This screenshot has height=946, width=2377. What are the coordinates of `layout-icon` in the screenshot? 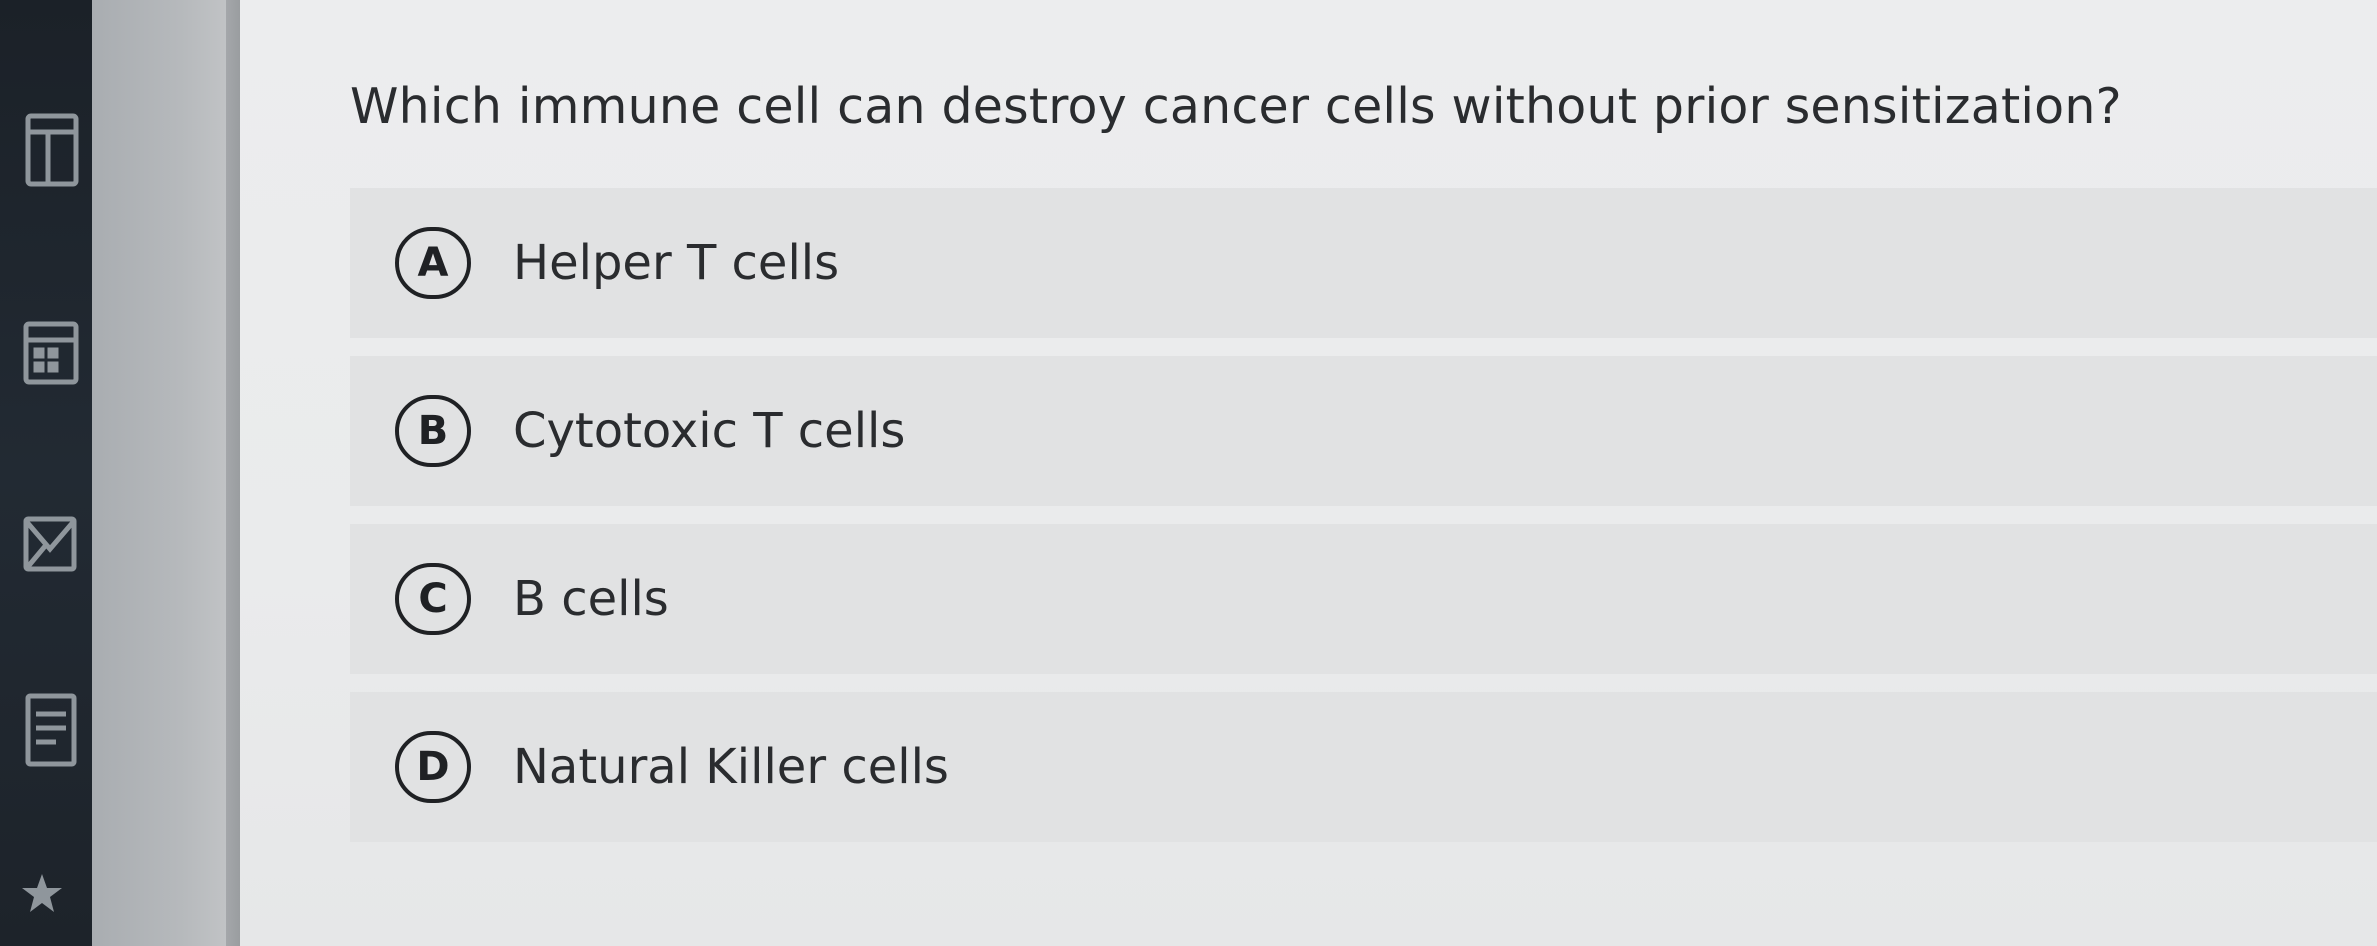 It's located at (52, 150).